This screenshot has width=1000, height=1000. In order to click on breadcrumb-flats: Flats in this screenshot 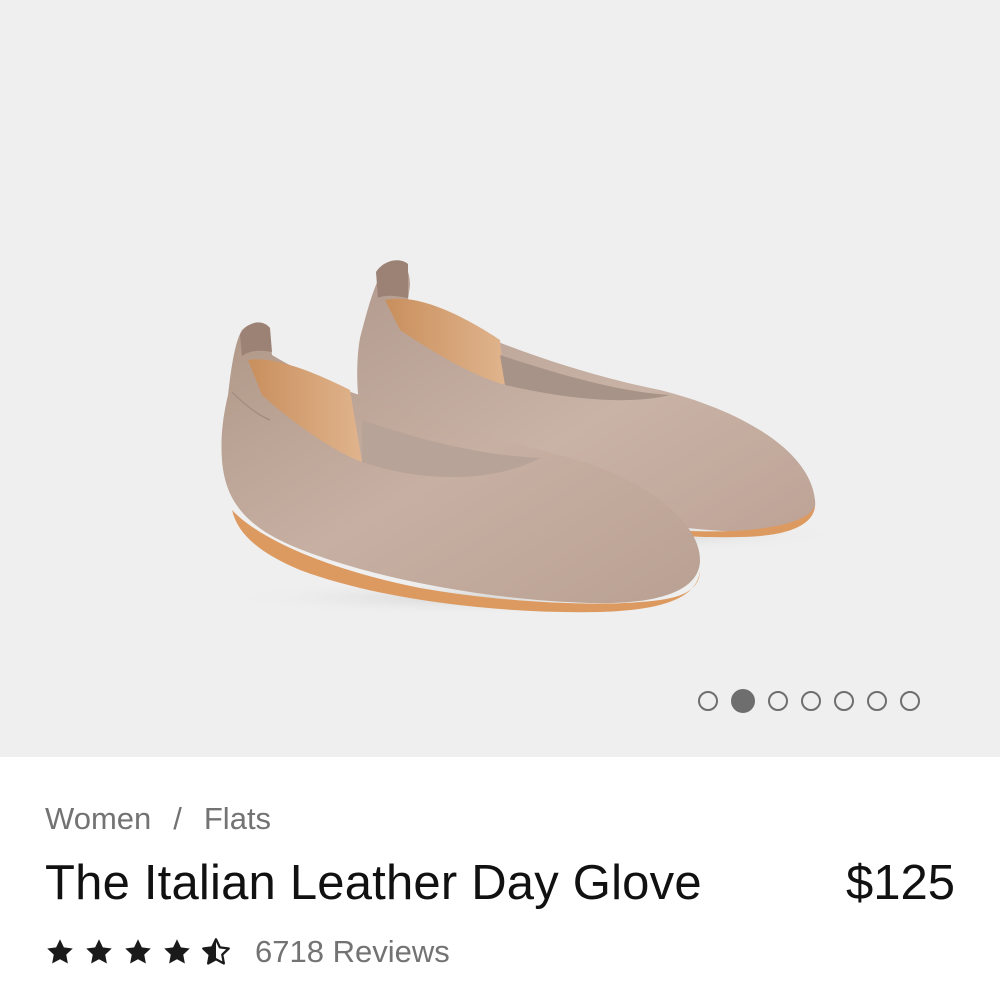, I will do `click(237, 819)`.